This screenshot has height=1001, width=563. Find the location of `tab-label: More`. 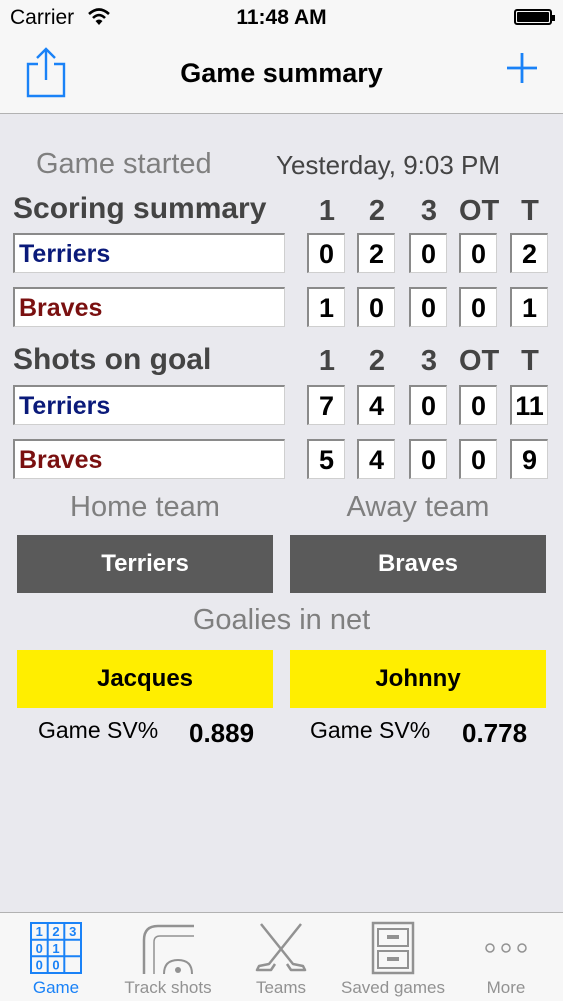

tab-label: More is located at coordinates (506, 987).